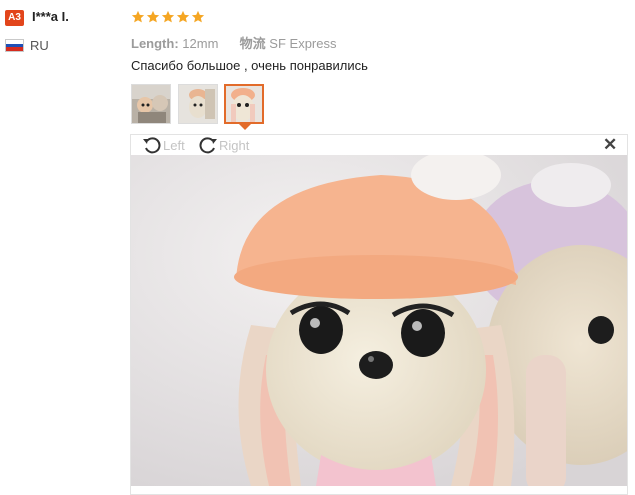  Describe the element at coordinates (252, 43) in the screenshot. I see `shipping-label: 物流` at that location.